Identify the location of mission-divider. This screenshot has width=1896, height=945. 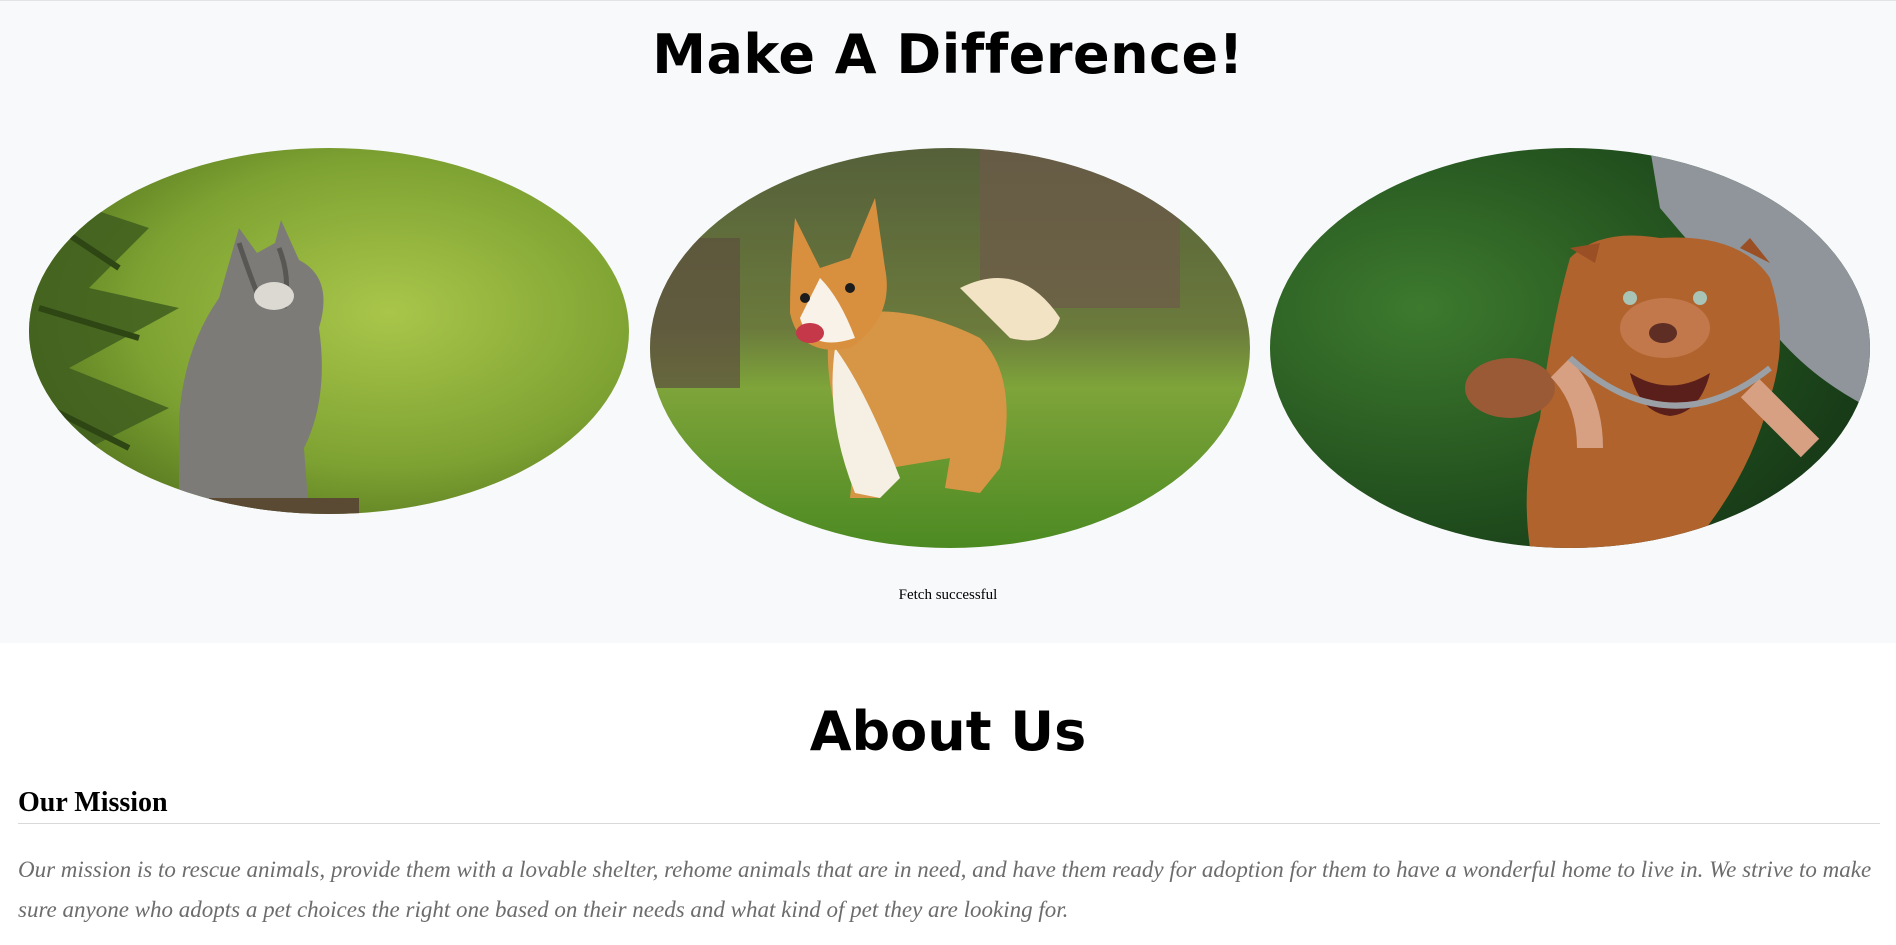
(949, 823).